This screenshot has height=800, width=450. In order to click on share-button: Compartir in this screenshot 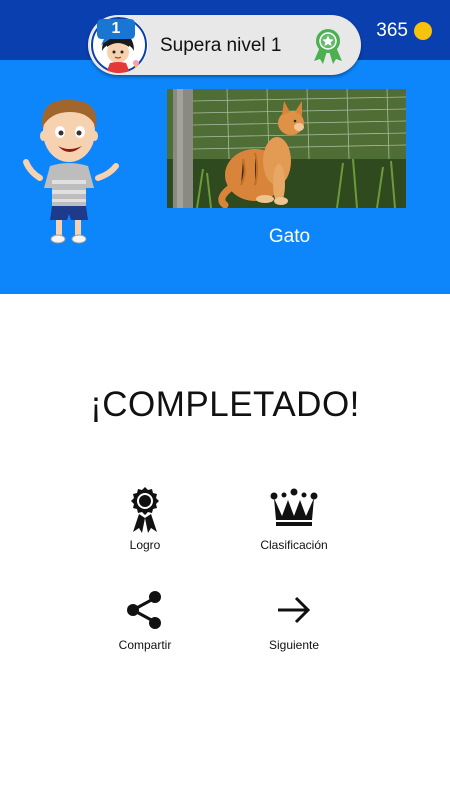, I will do `click(145, 619)`.